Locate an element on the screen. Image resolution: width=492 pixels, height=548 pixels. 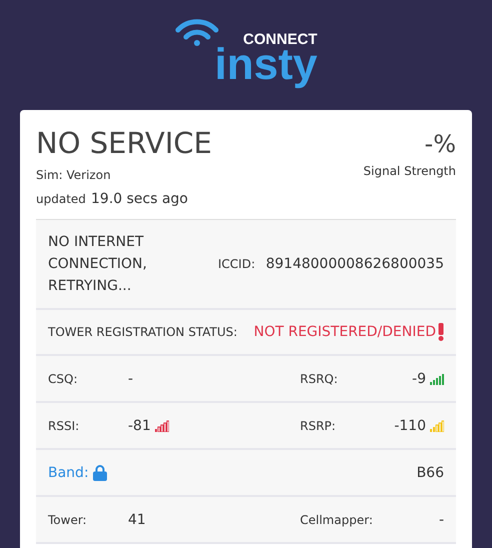
field-value: -110 is located at coordinates (410, 426).